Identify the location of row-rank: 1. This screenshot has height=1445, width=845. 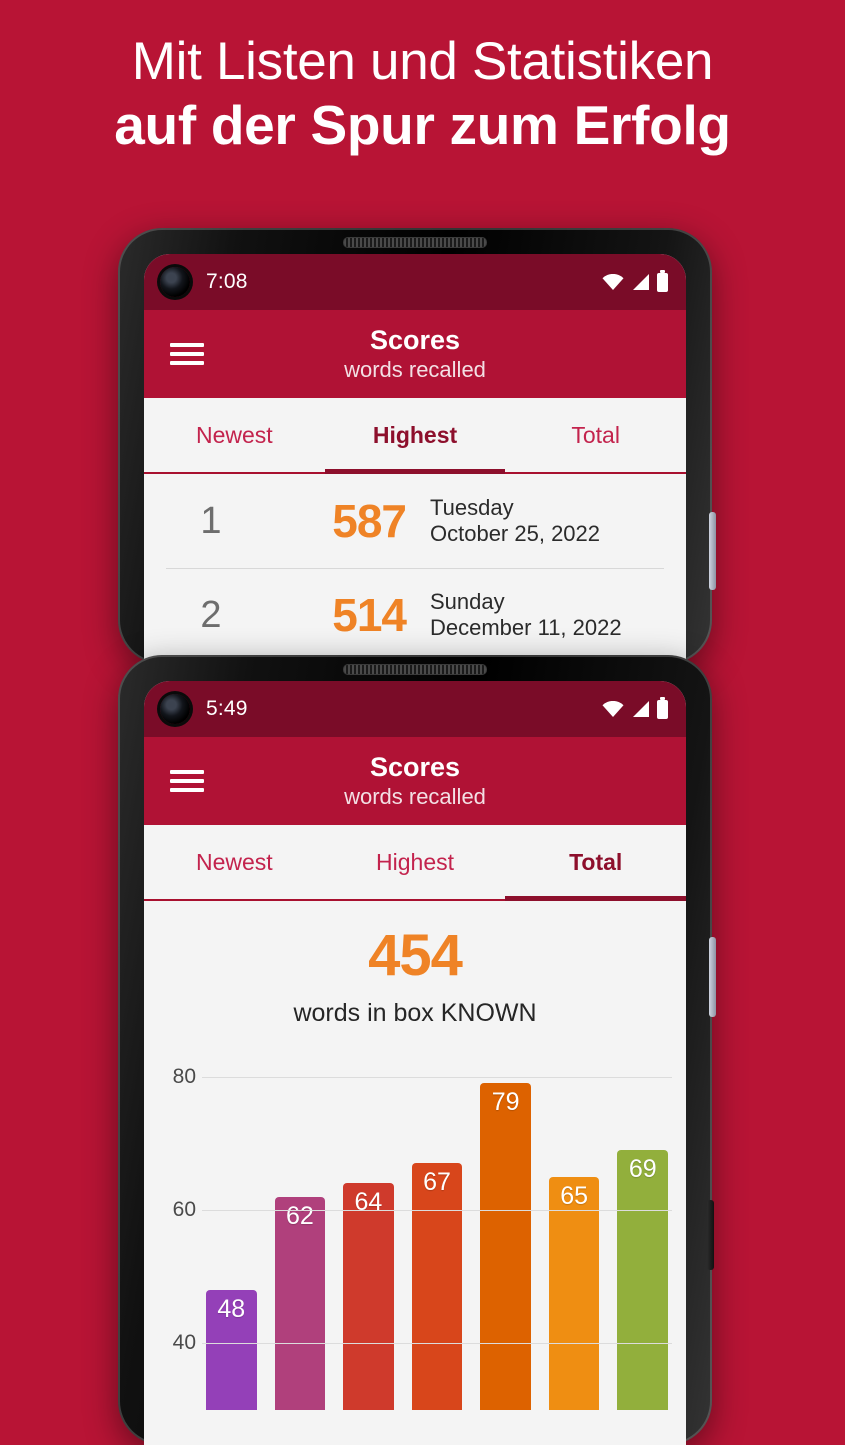
(211, 520).